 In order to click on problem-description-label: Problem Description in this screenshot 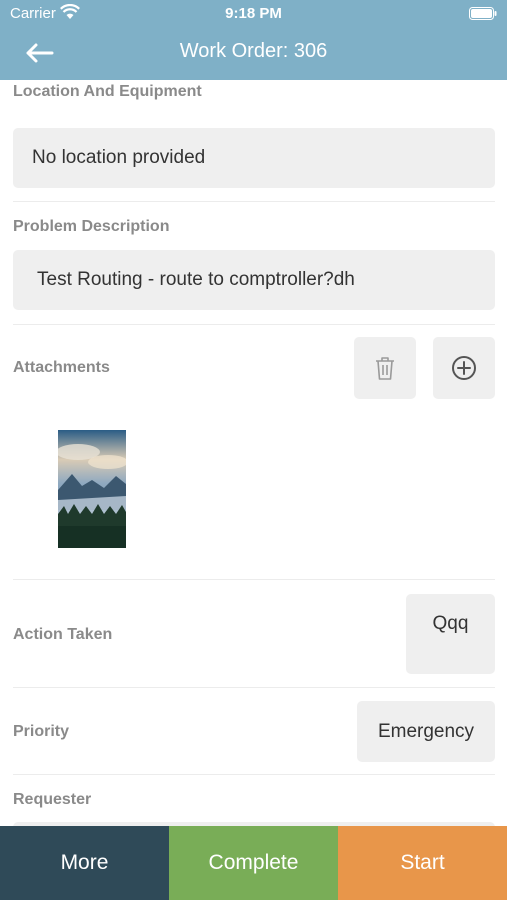, I will do `click(91, 226)`.